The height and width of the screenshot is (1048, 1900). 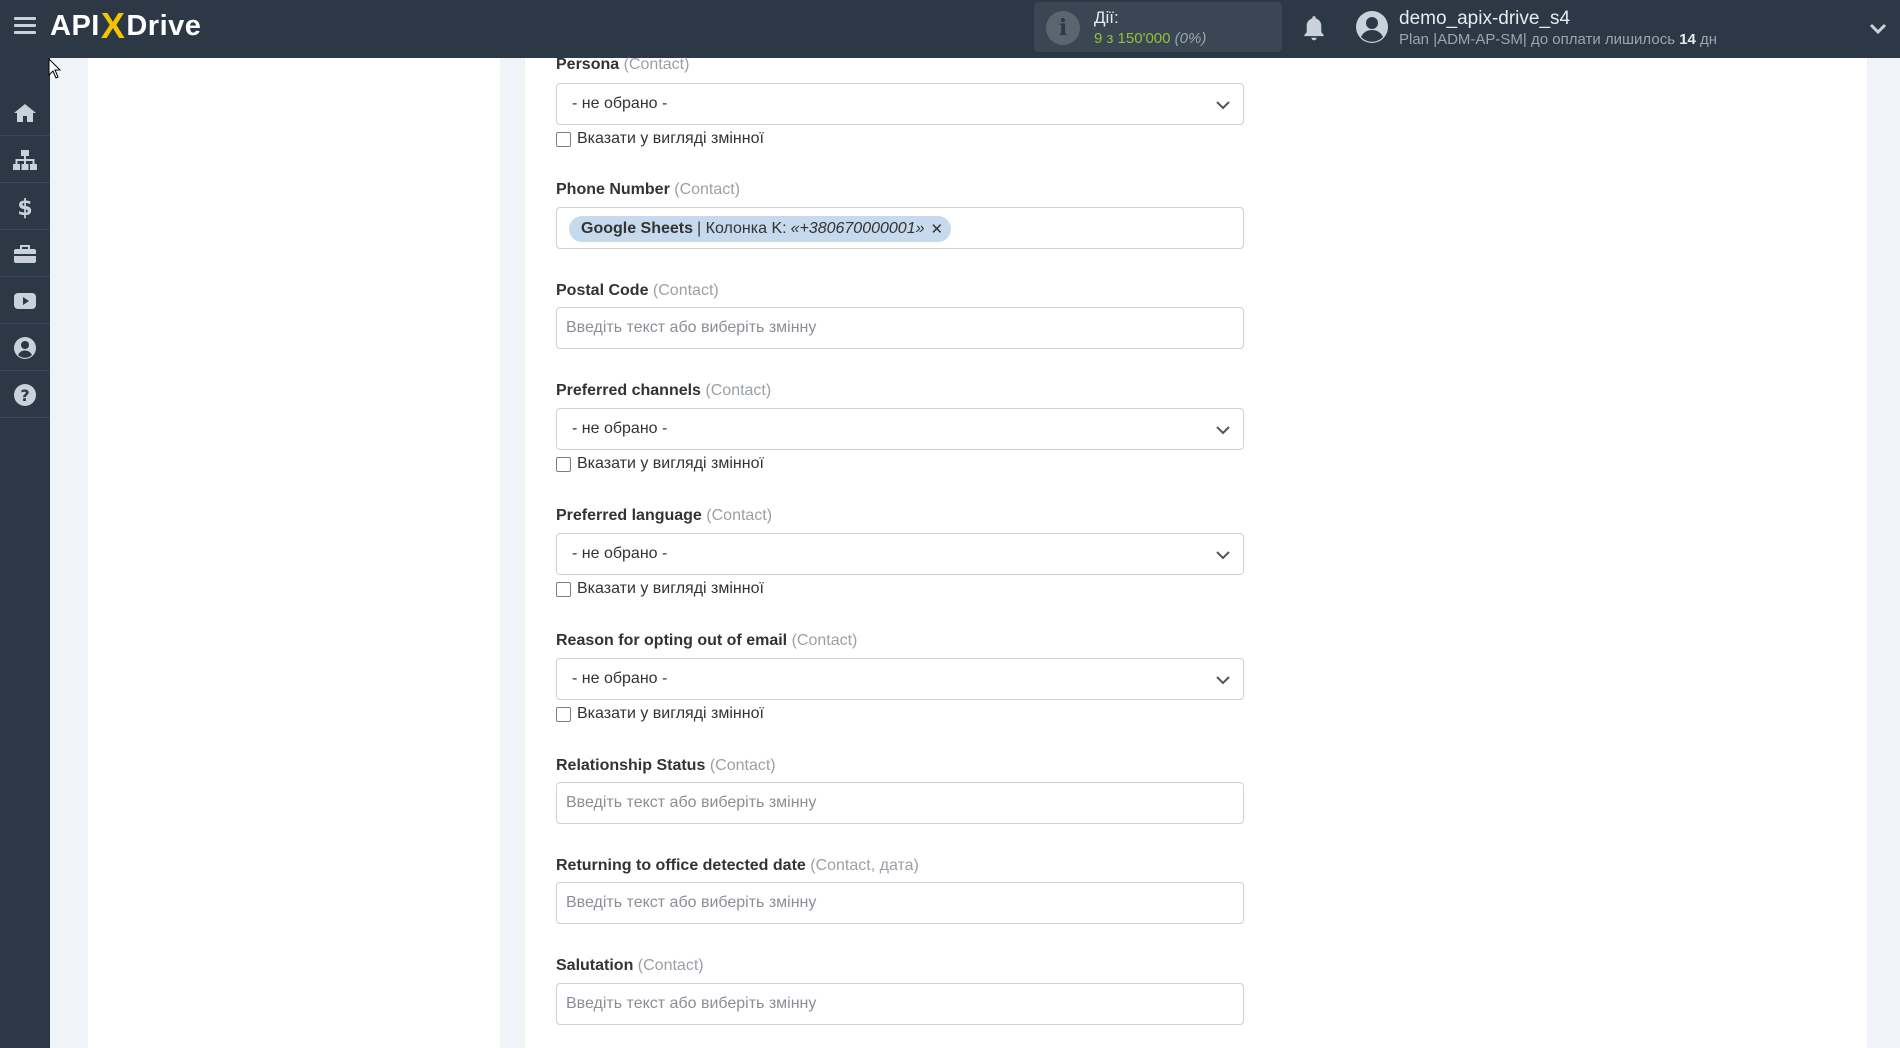 What do you see at coordinates (900, 1004) in the screenshot?
I see `salutation-input: Введіть текст або виберіть змінну` at bounding box center [900, 1004].